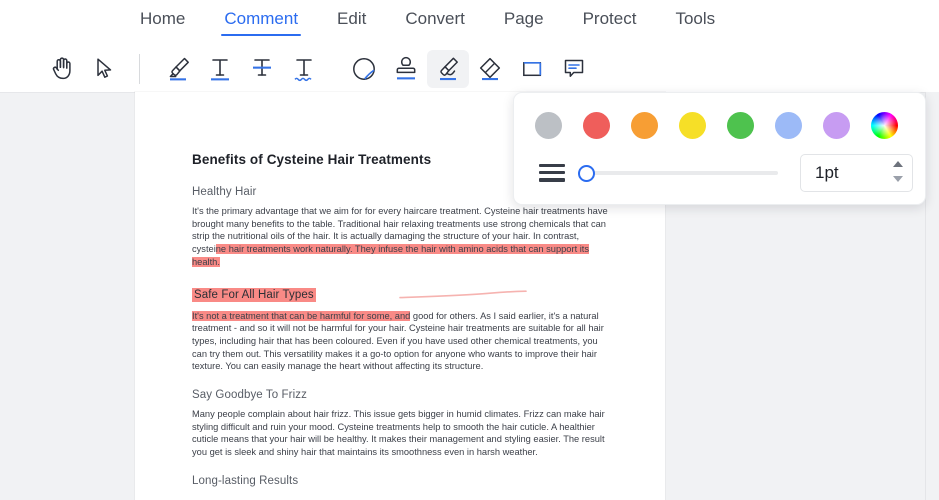 This screenshot has width=939, height=500. Describe the element at coordinates (898, 179) in the screenshot. I see `stepper-decrease-icon` at that location.